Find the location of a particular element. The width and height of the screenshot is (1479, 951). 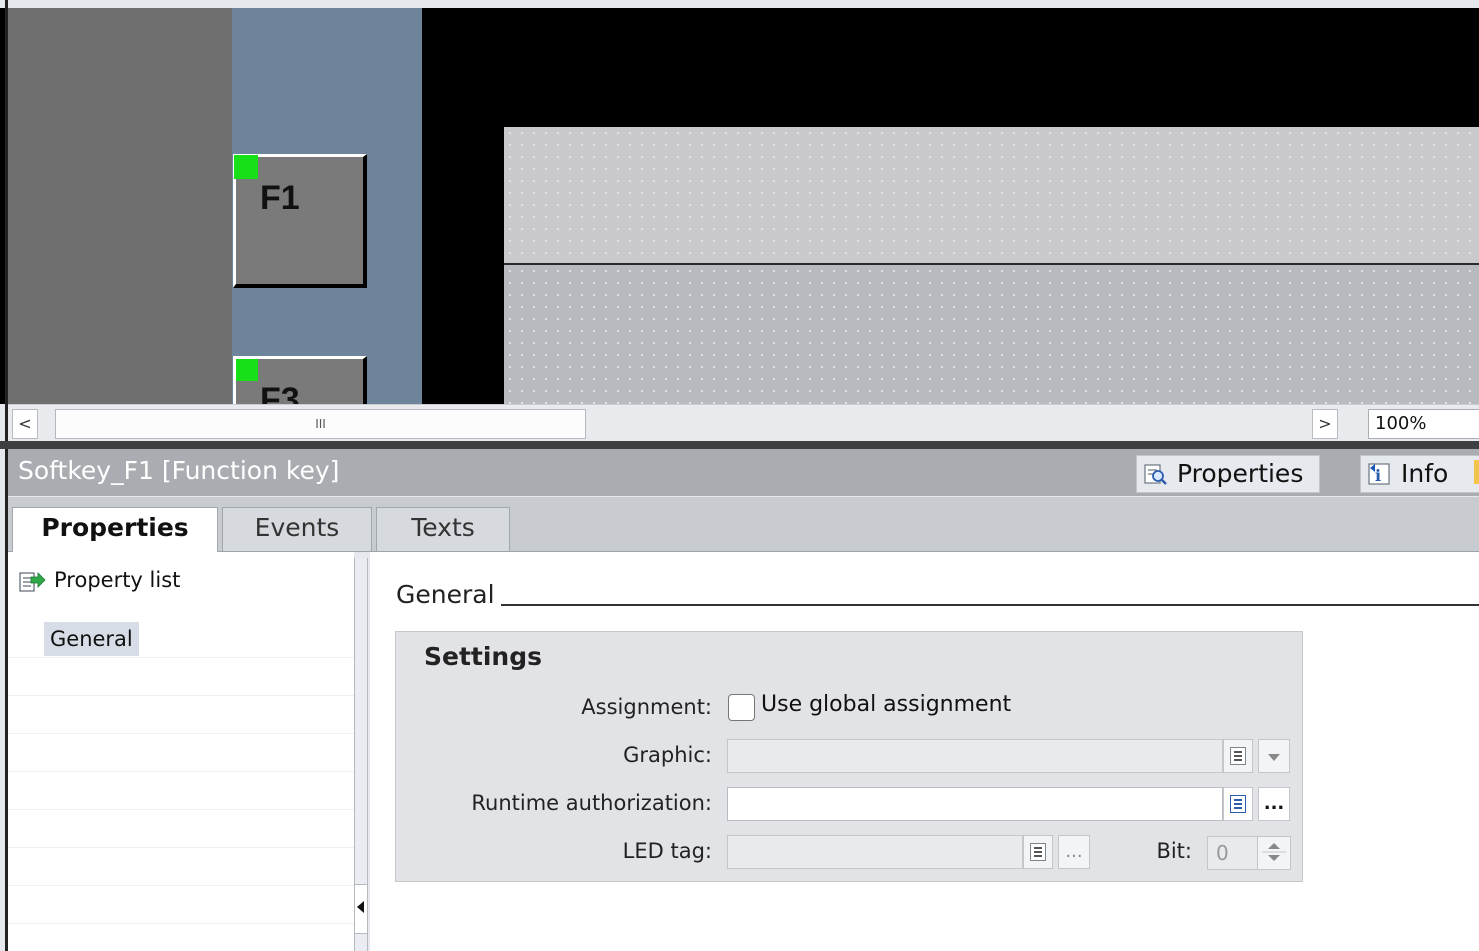

nav-property-list-label: Property list is located at coordinates (117, 580).